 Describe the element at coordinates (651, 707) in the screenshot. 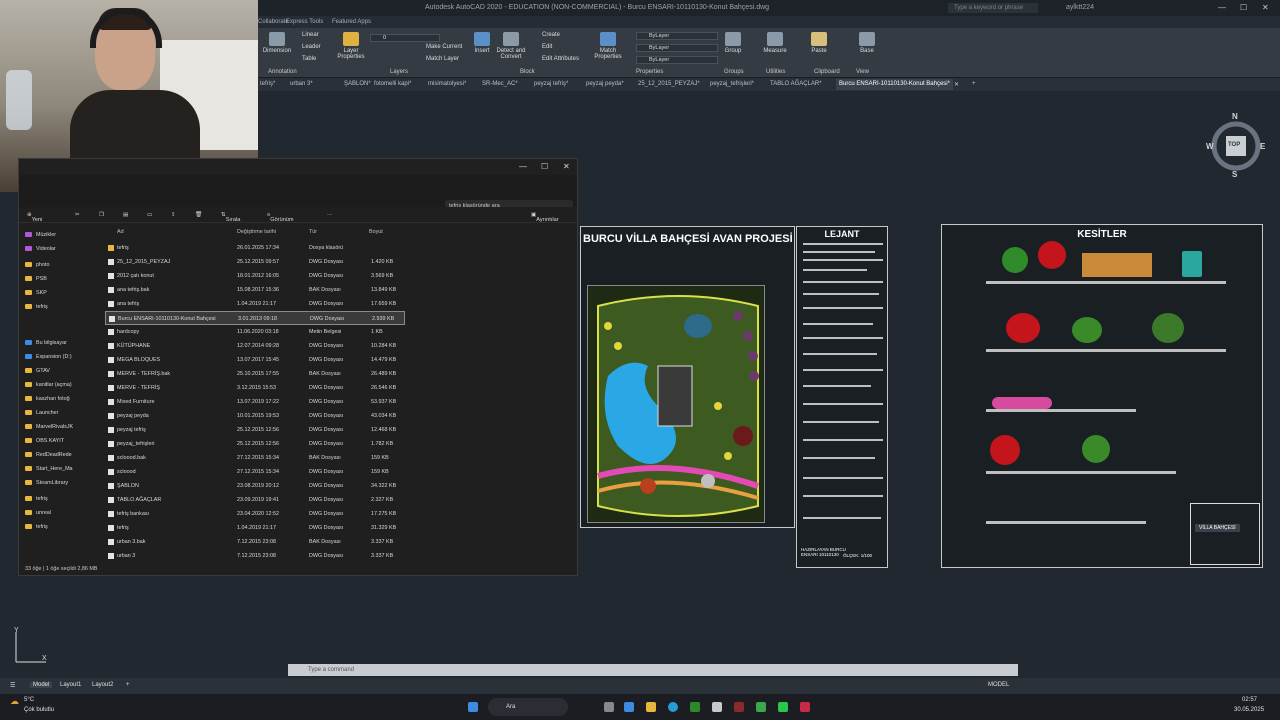

I see `file-explorer-taskbar-icon` at that location.